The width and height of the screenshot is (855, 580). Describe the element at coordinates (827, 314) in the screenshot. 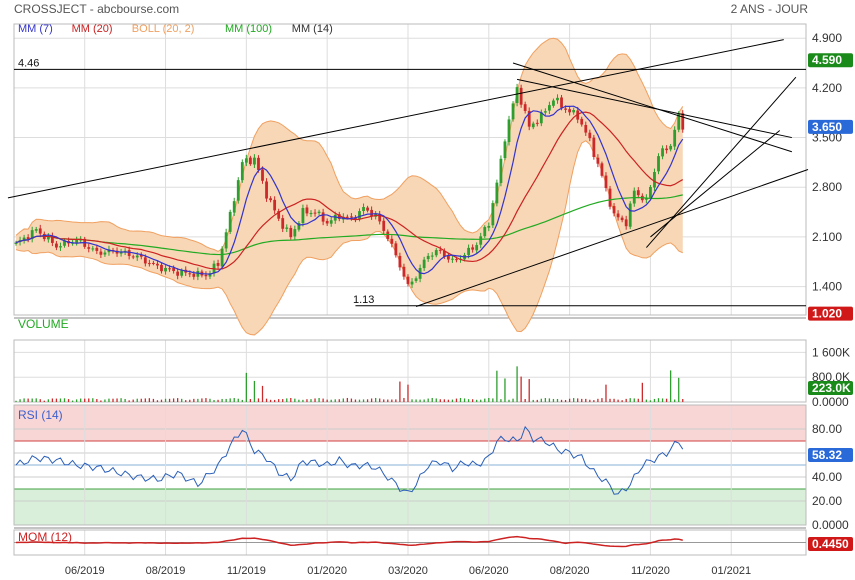

I see `svg-text: 1.020` at that location.